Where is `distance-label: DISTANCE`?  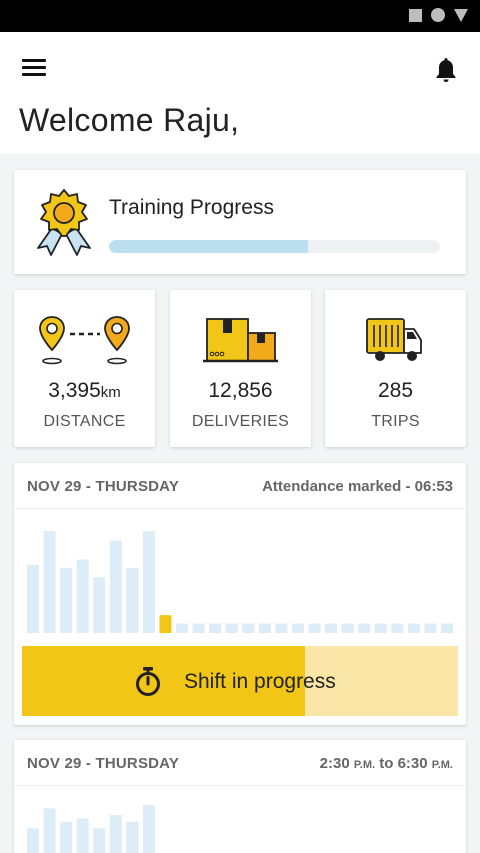 distance-label: DISTANCE is located at coordinates (84, 421).